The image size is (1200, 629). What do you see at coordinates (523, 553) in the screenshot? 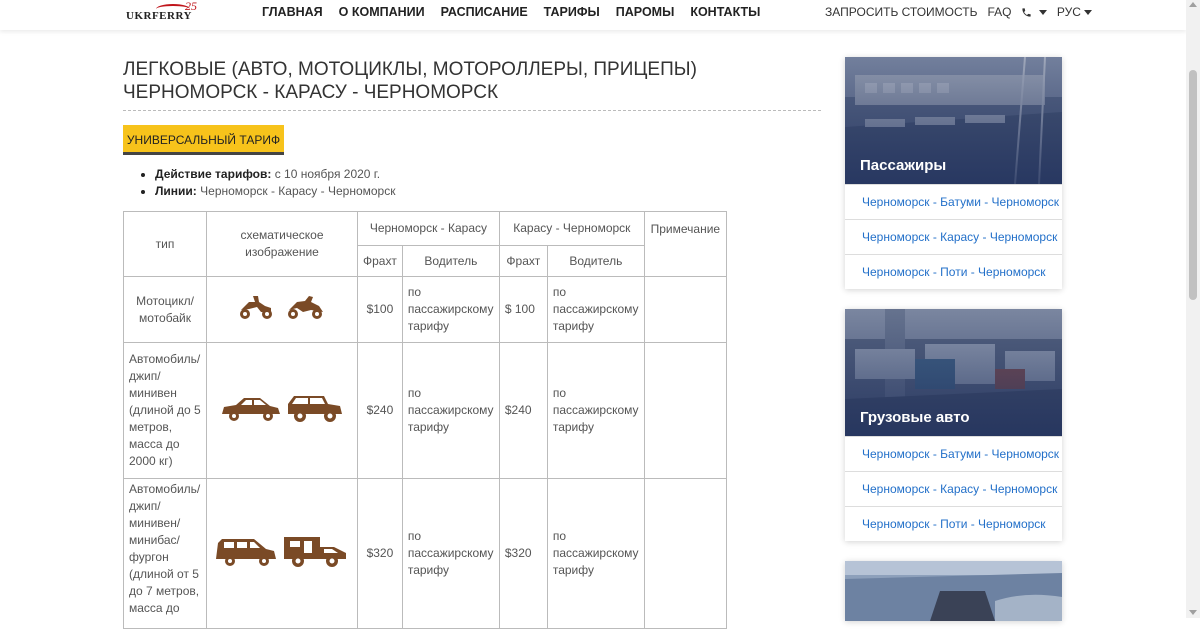
I see `row-freight-2: $320` at bounding box center [523, 553].